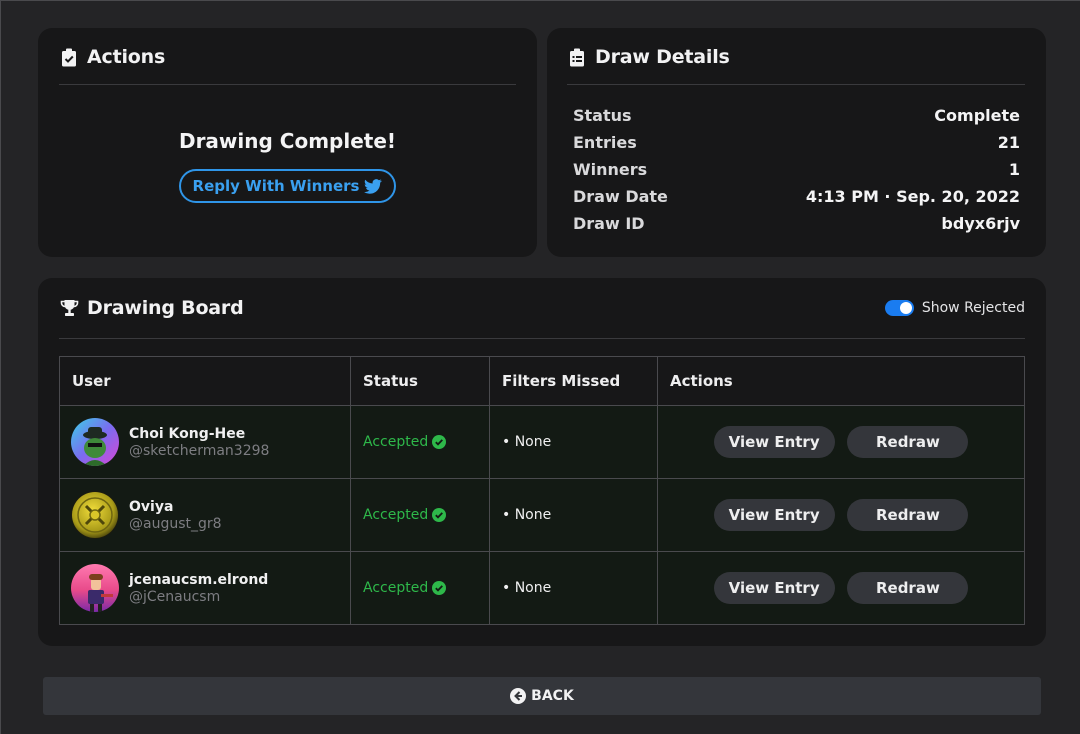 This screenshot has height=734, width=1080. I want to click on detail-label: Draw ID, so click(609, 223).